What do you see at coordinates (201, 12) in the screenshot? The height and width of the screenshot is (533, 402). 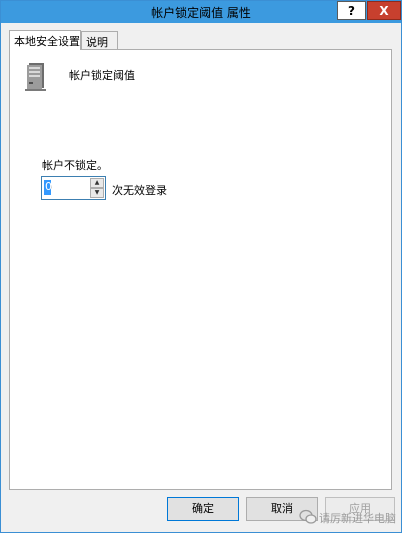 I see `title-bar: 帐户锁定阈值 属性 ? X` at bounding box center [201, 12].